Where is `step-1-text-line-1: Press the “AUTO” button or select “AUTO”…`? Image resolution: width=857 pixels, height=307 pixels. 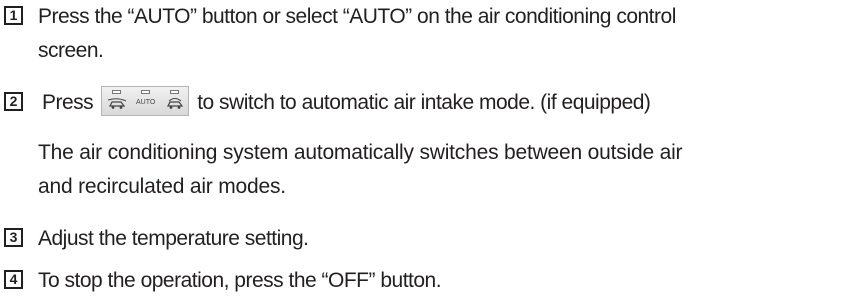
step-1-text-line-1: Press the “AUTO” button or select “AUTO”… is located at coordinates (357, 16).